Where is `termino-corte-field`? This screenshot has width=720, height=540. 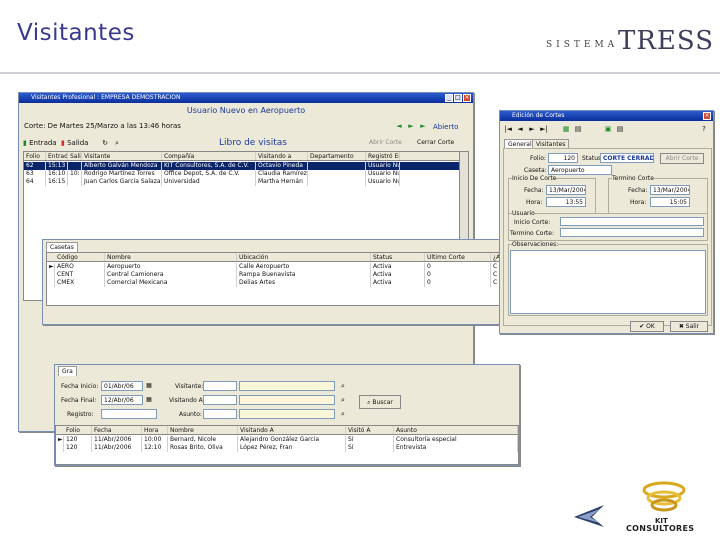
termino-corte-field is located at coordinates (632, 232).